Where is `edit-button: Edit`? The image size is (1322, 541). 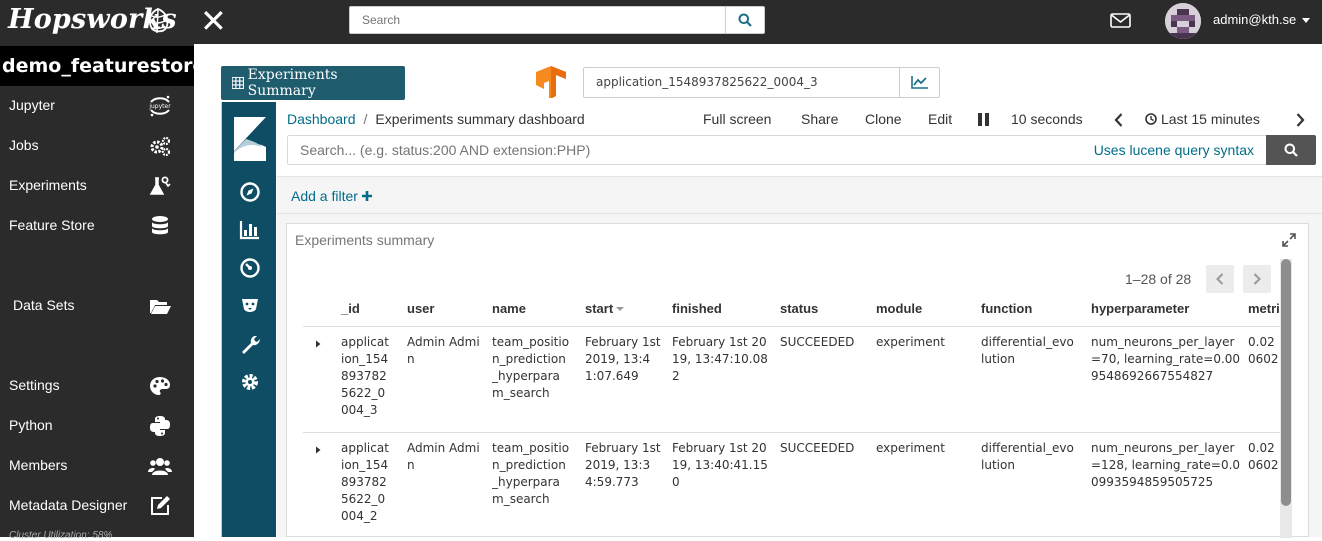 edit-button: Edit is located at coordinates (940, 119).